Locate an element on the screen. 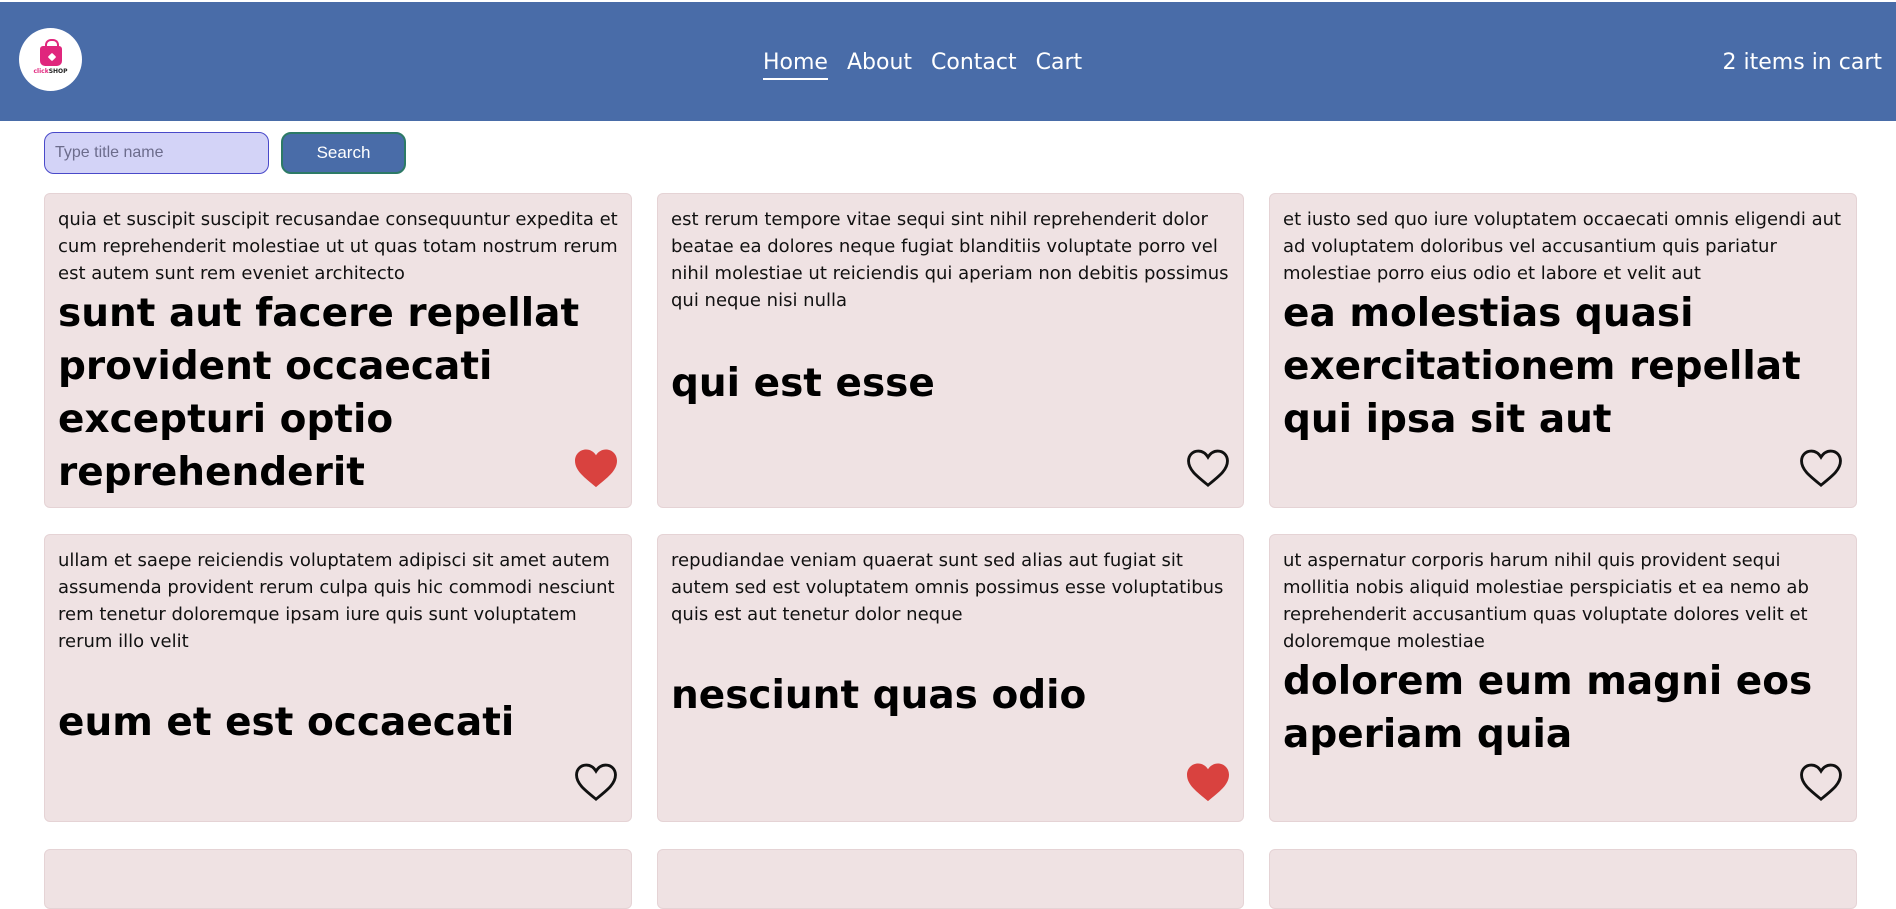 This screenshot has height=909, width=1896. nav-link-about: About is located at coordinates (879, 64).